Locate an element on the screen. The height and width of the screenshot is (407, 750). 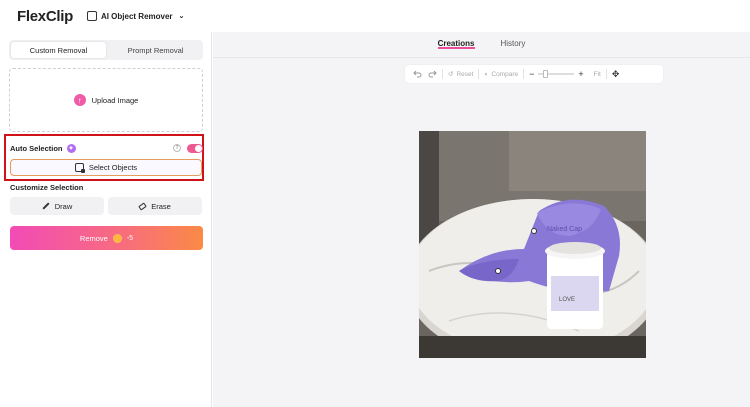
upload-image-area: ↑ Upload Image is located at coordinates (106, 100).